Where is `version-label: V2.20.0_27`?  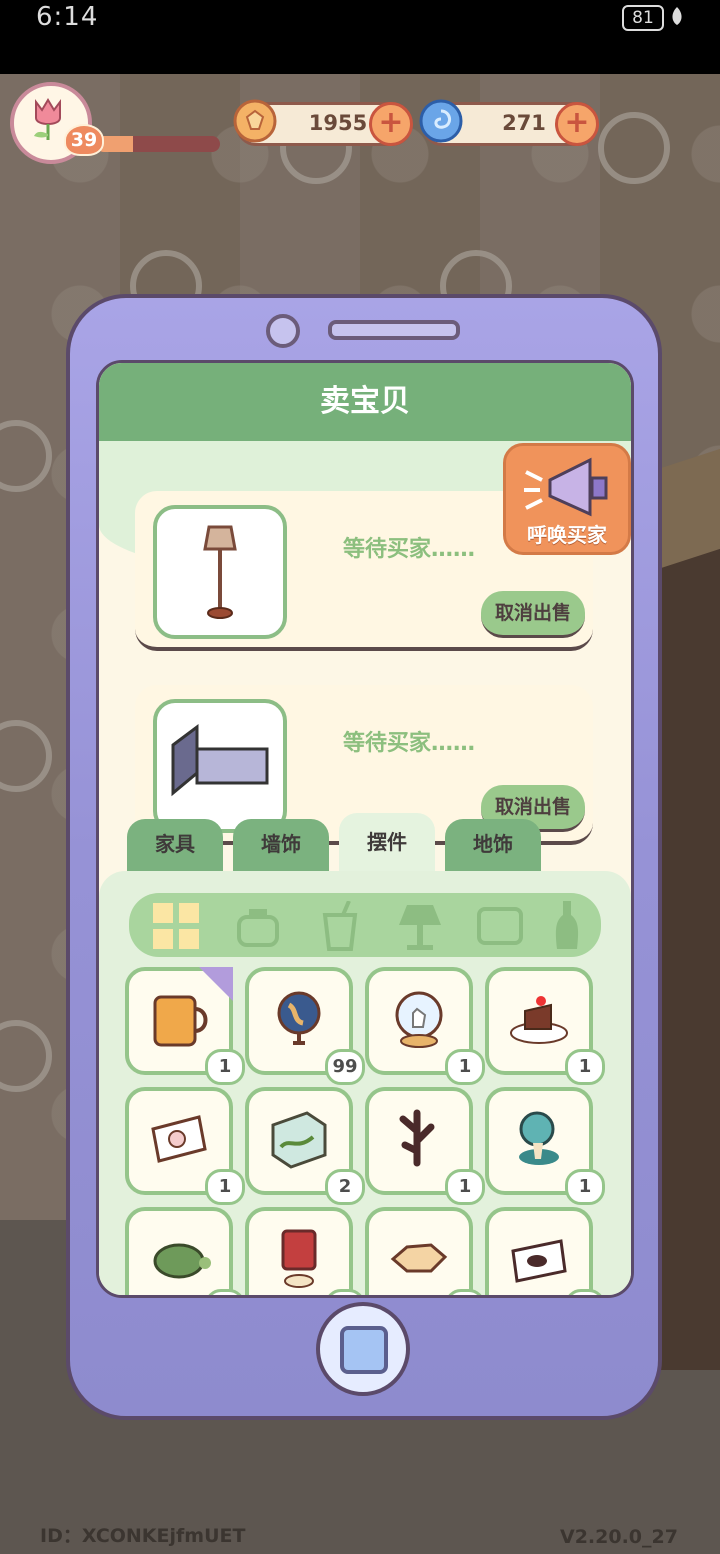 version-label: V2.20.0_27 is located at coordinates (619, 1537).